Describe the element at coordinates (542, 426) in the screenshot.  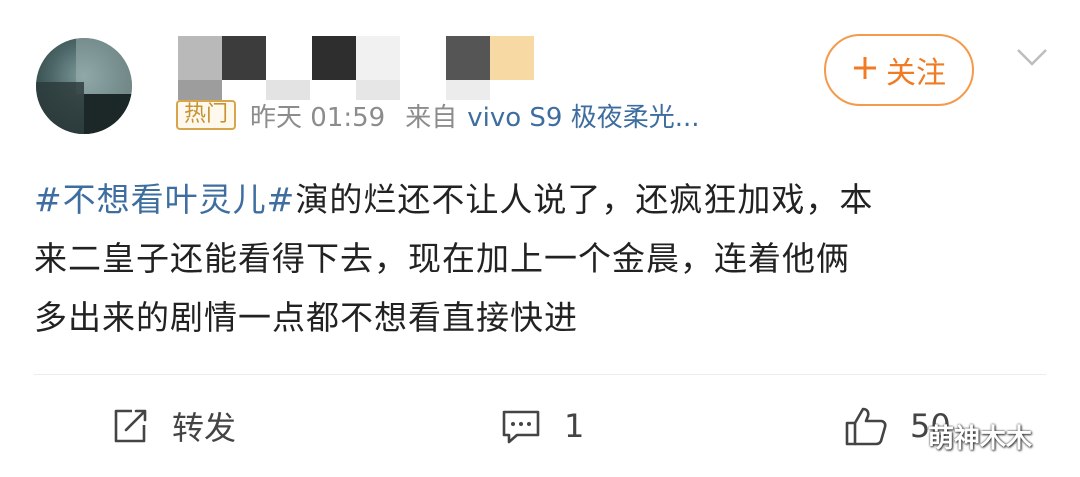
I see `comment-button: 1` at that location.